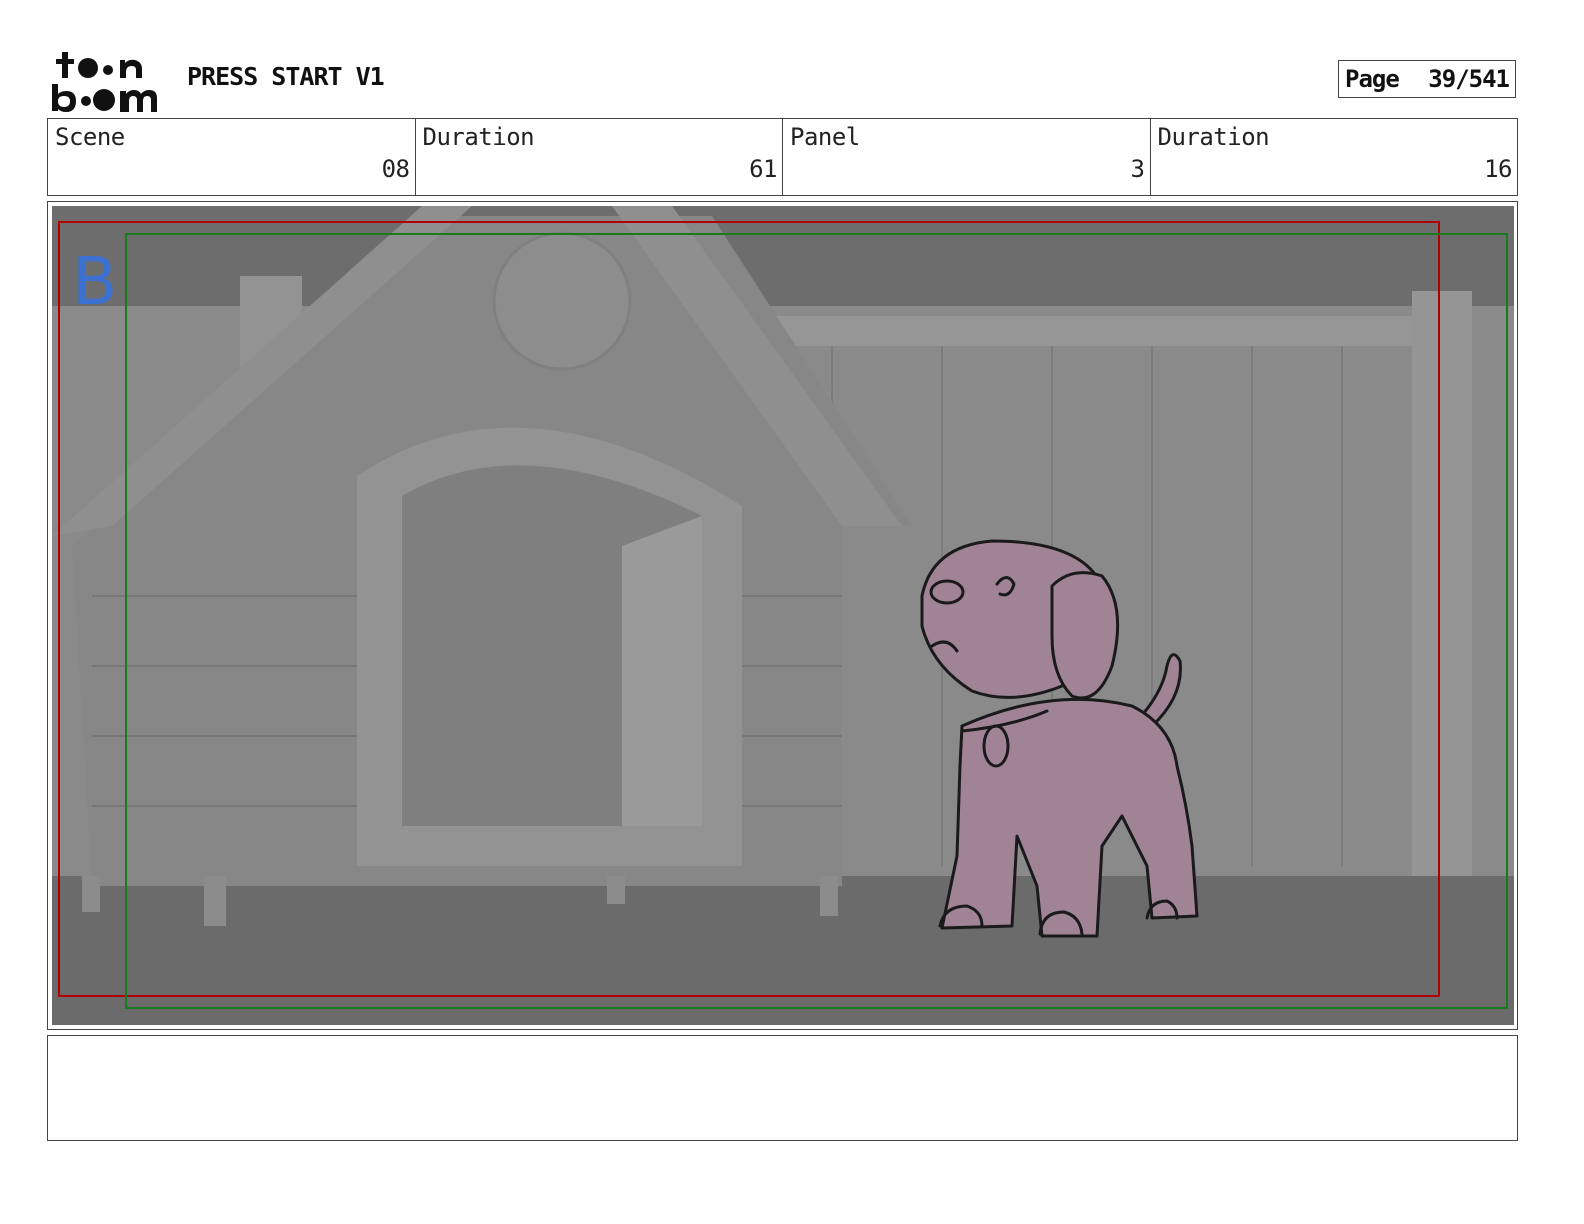  What do you see at coordinates (1427, 79) in the screenshot?
I see `page-indicator: Page 39/541` at bounding box center [1427, 79].